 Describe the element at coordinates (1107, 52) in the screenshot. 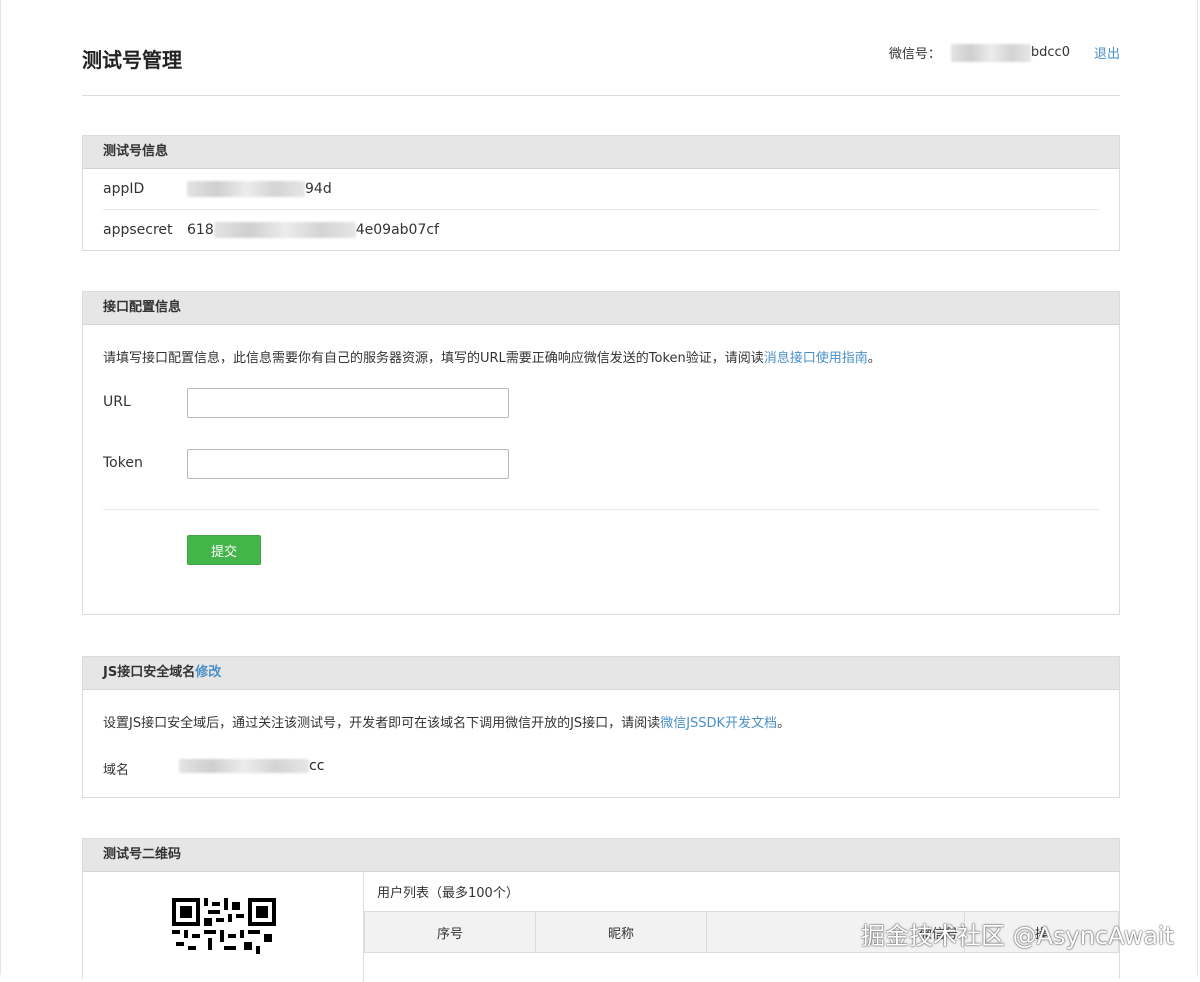

I see `logout-link: 退出` at that location.